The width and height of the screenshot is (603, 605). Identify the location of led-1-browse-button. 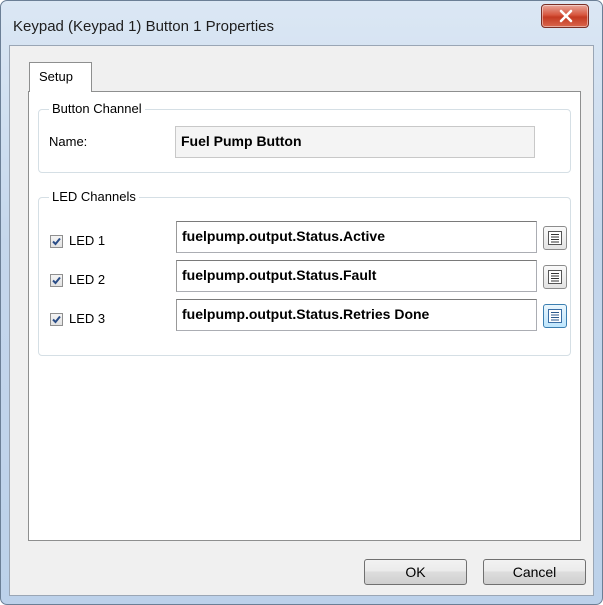
(555, 238).